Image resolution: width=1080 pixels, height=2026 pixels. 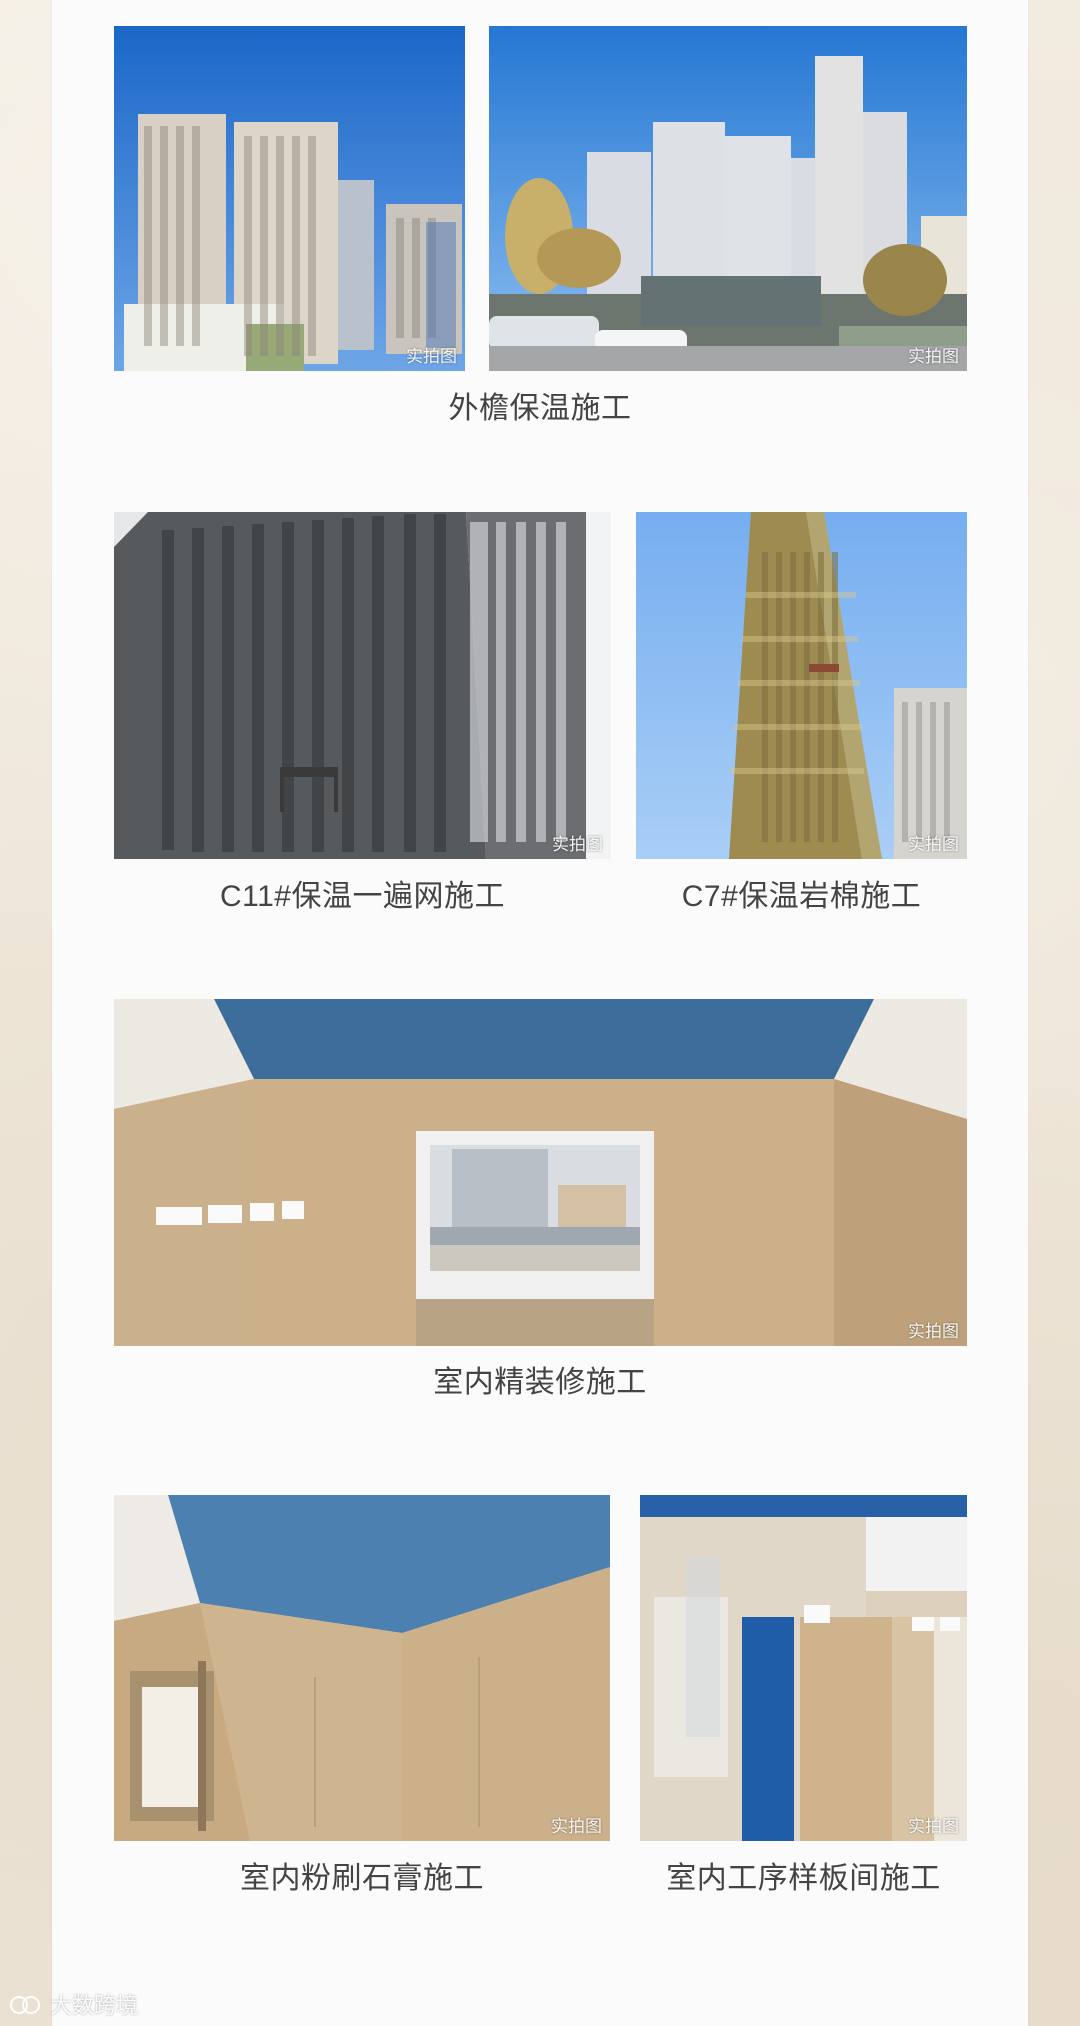 What do you see at coordinates (289, 198) in the screenshot?
I see `photo-exterior-towers-left: 实拍图` at bounding box center [289, 198].